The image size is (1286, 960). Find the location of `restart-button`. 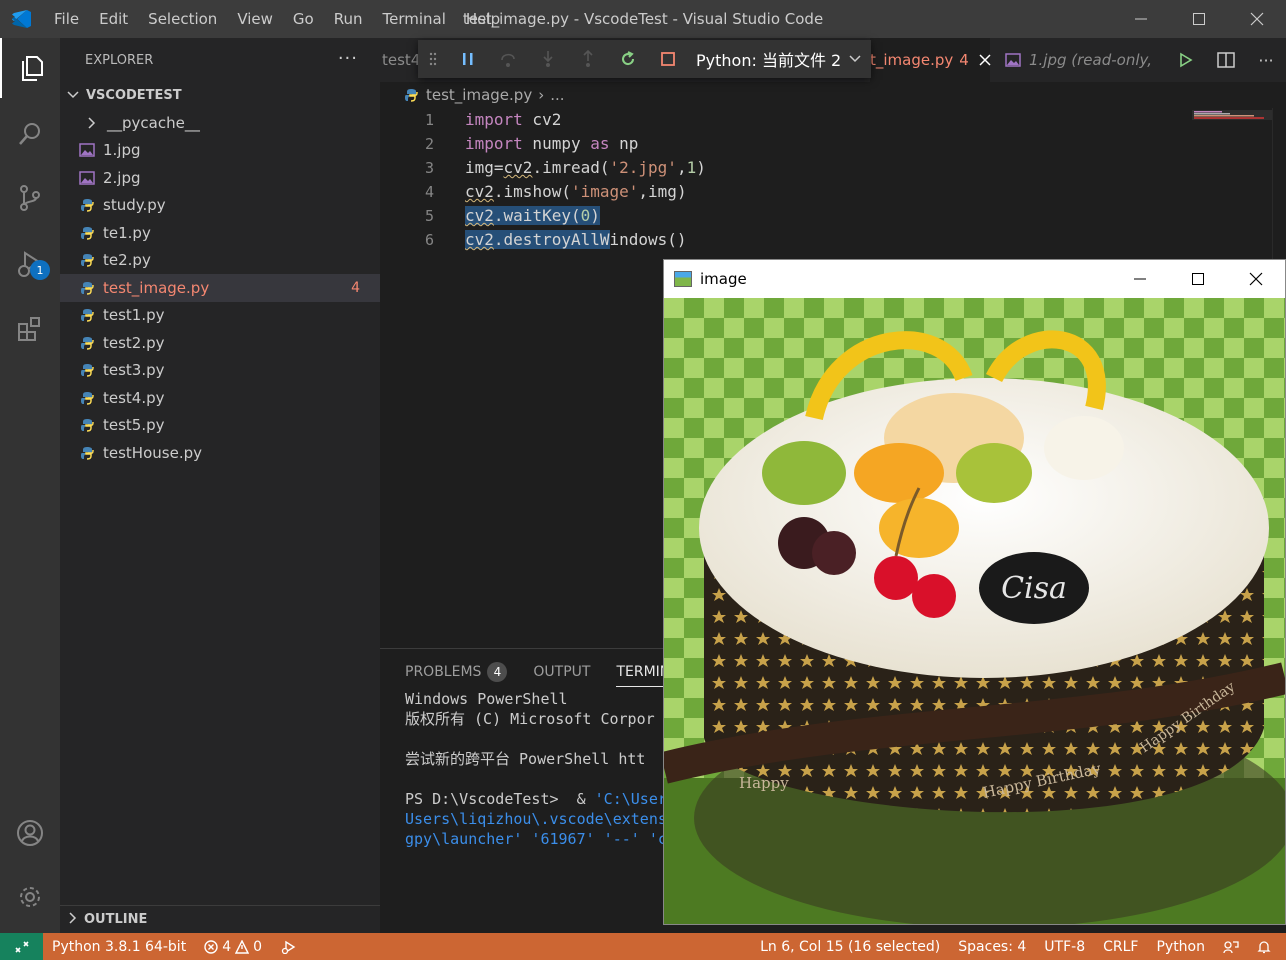

restart-button is located at coordinates (628, 59).